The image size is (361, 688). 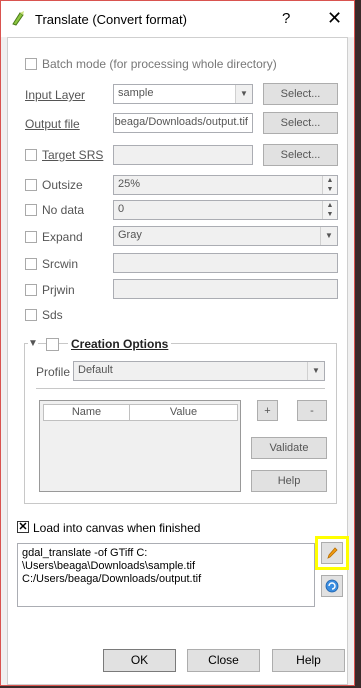 I want to click on output-file-value: beaga/Downloads/output.tif, so click(x=181, y=122).